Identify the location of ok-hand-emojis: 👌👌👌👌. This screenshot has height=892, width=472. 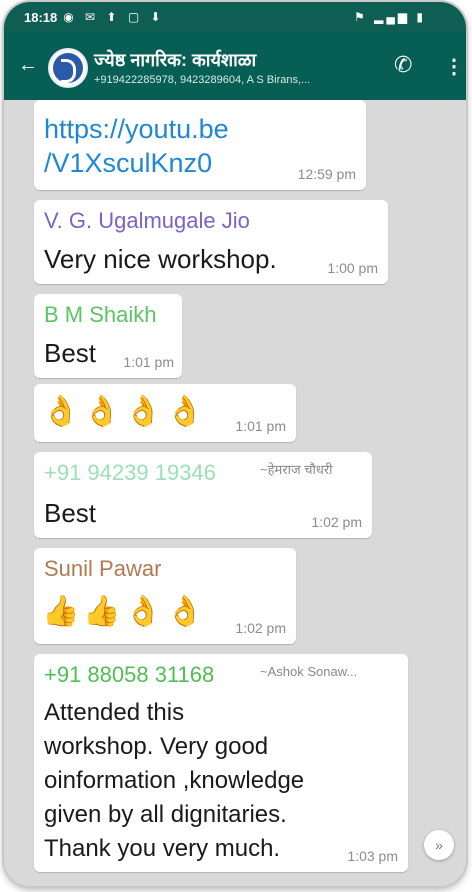
(125, 411).